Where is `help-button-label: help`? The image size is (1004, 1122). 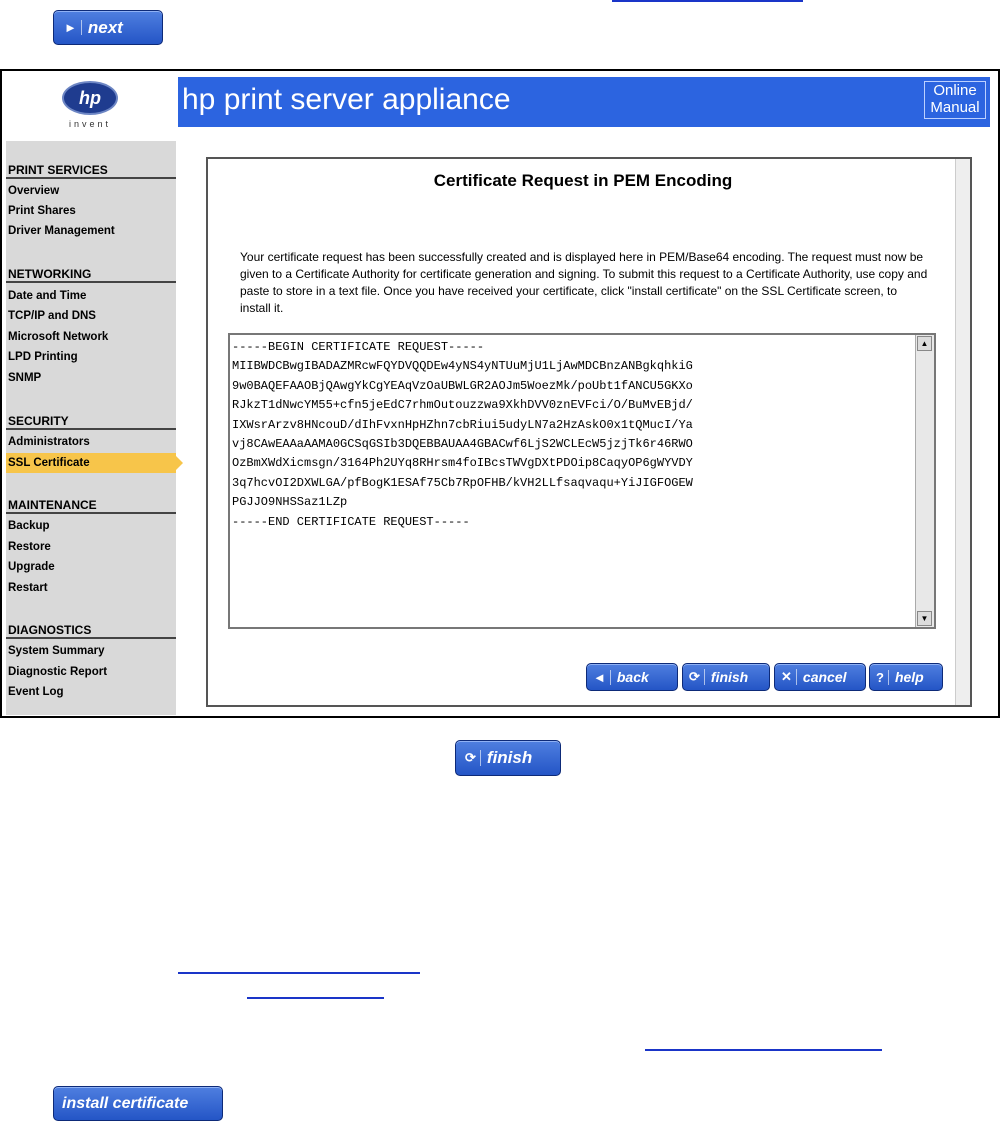
help-button-label: help is located at coordinates (909, 677).